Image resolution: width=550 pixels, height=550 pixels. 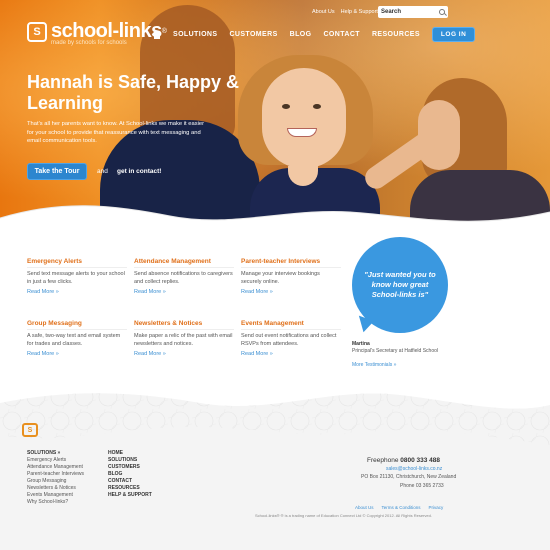 What do you see at coordinates (102, 171) in the screenshot?
I see `hero-and-text: and` at bounding box center [102, 171].